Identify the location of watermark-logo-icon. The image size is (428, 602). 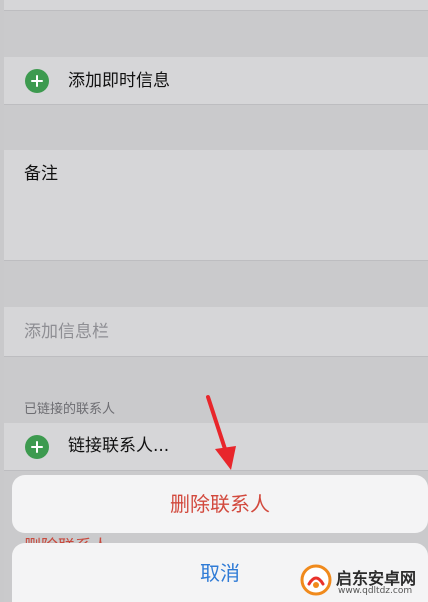
(316, 580).